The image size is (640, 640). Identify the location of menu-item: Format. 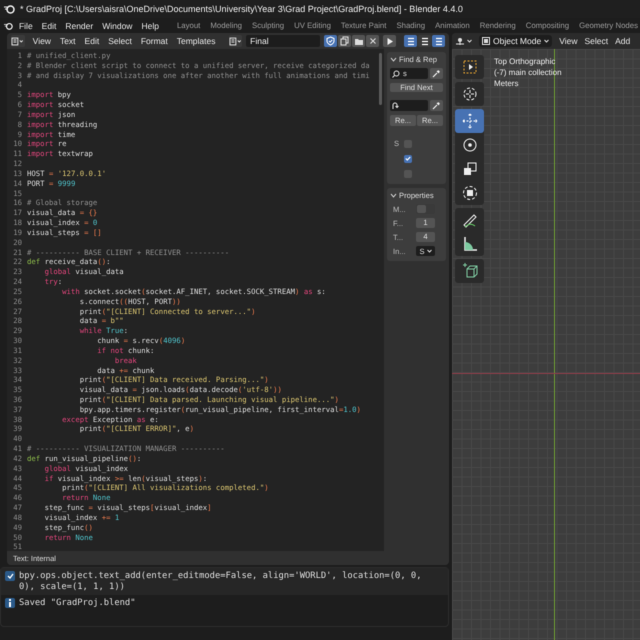
(154, 41).